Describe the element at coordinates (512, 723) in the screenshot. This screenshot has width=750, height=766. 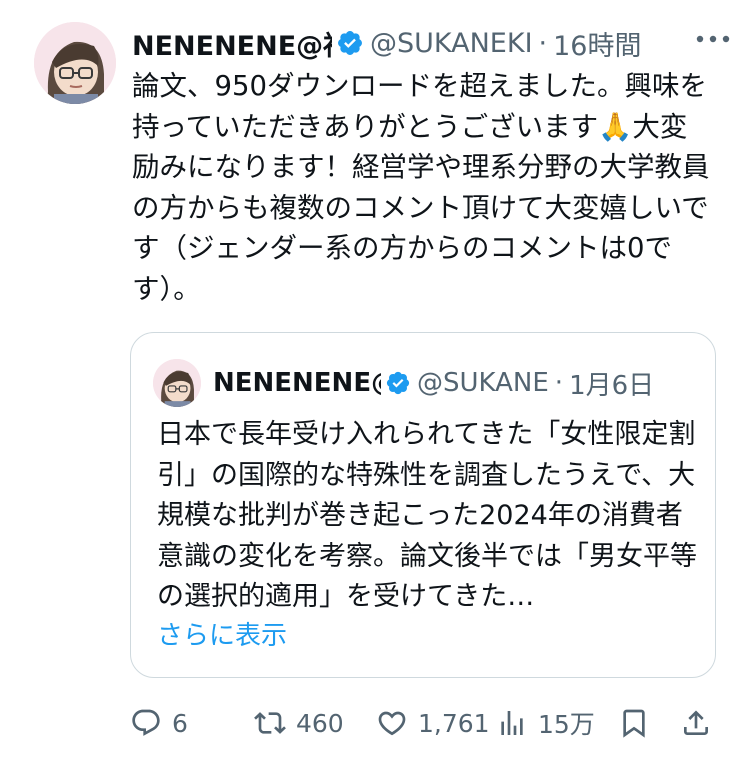
I see `views-icon` at that location.